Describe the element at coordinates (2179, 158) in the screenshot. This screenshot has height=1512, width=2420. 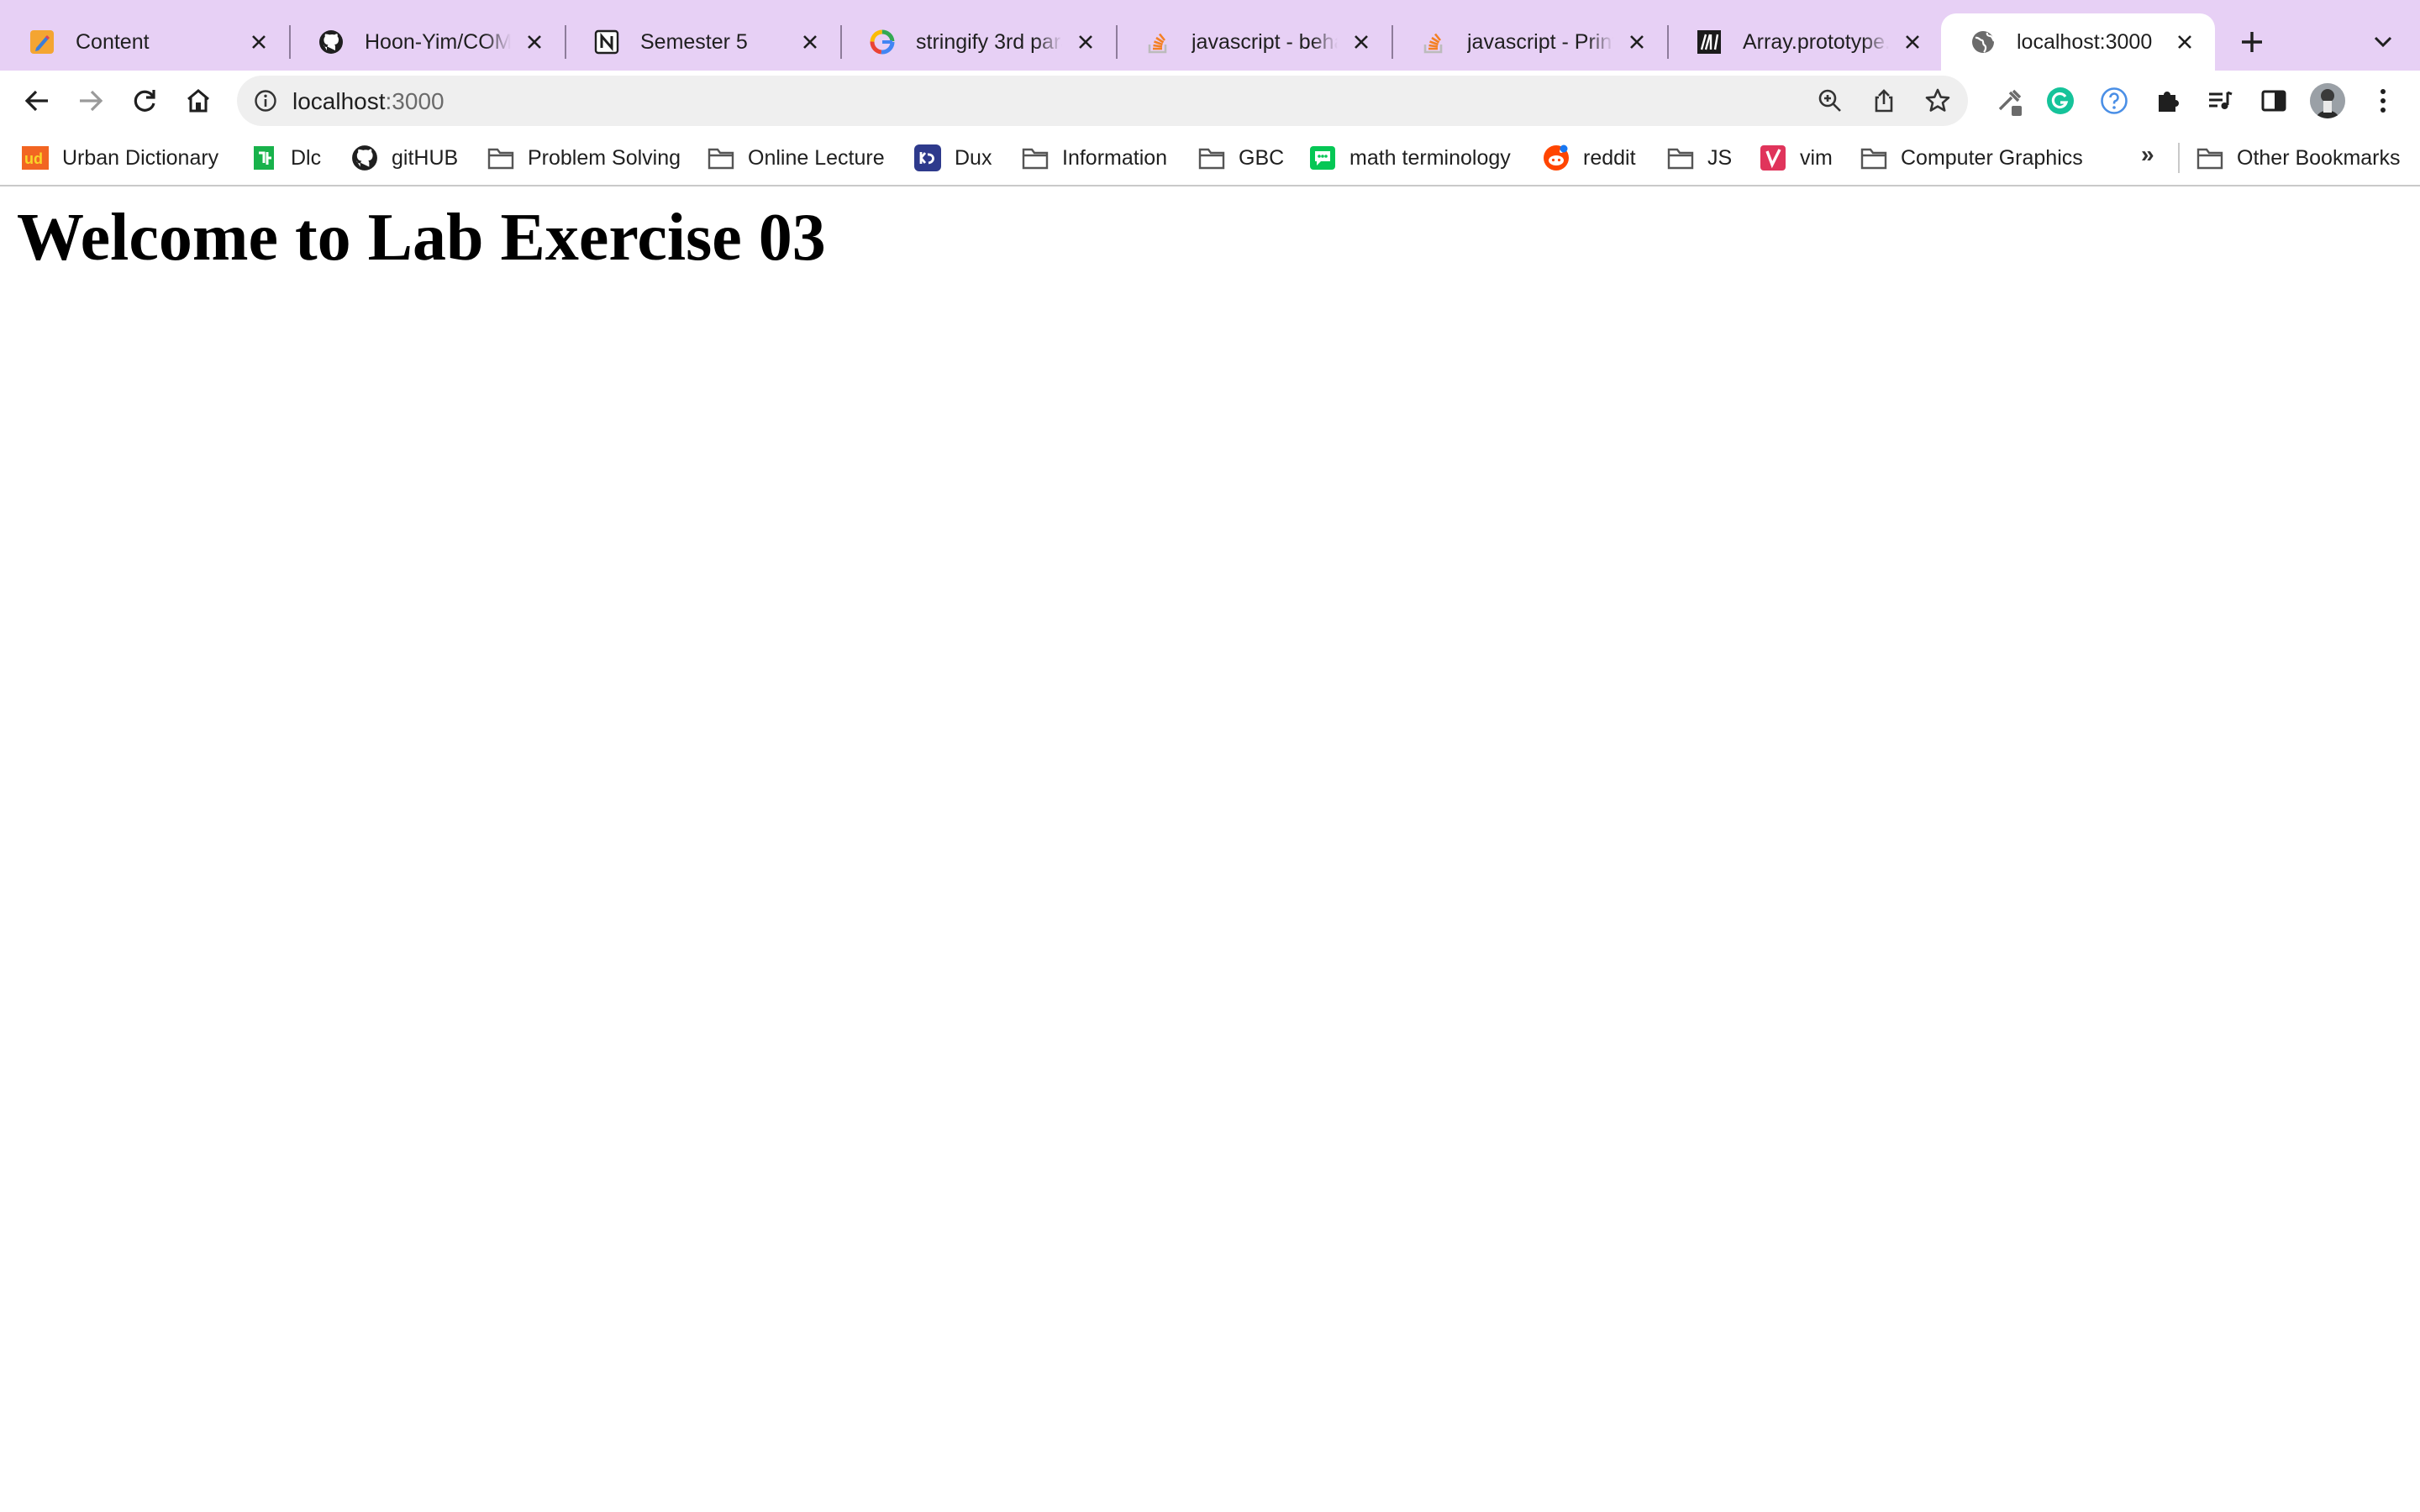
I see `bookmarks-separator` at that location.